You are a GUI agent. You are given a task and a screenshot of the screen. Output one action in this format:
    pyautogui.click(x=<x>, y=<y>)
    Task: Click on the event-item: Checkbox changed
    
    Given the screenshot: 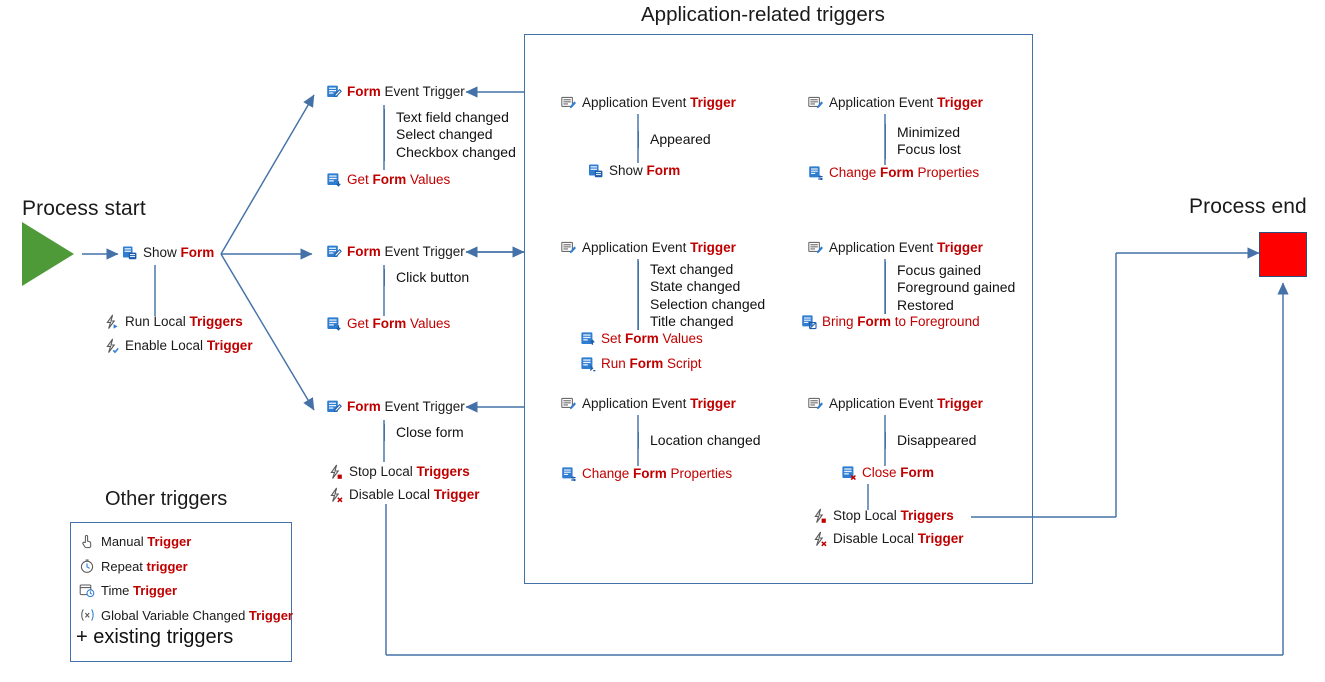 What is the action you would take?
    pyautogui.click(x=456, y=151)
    